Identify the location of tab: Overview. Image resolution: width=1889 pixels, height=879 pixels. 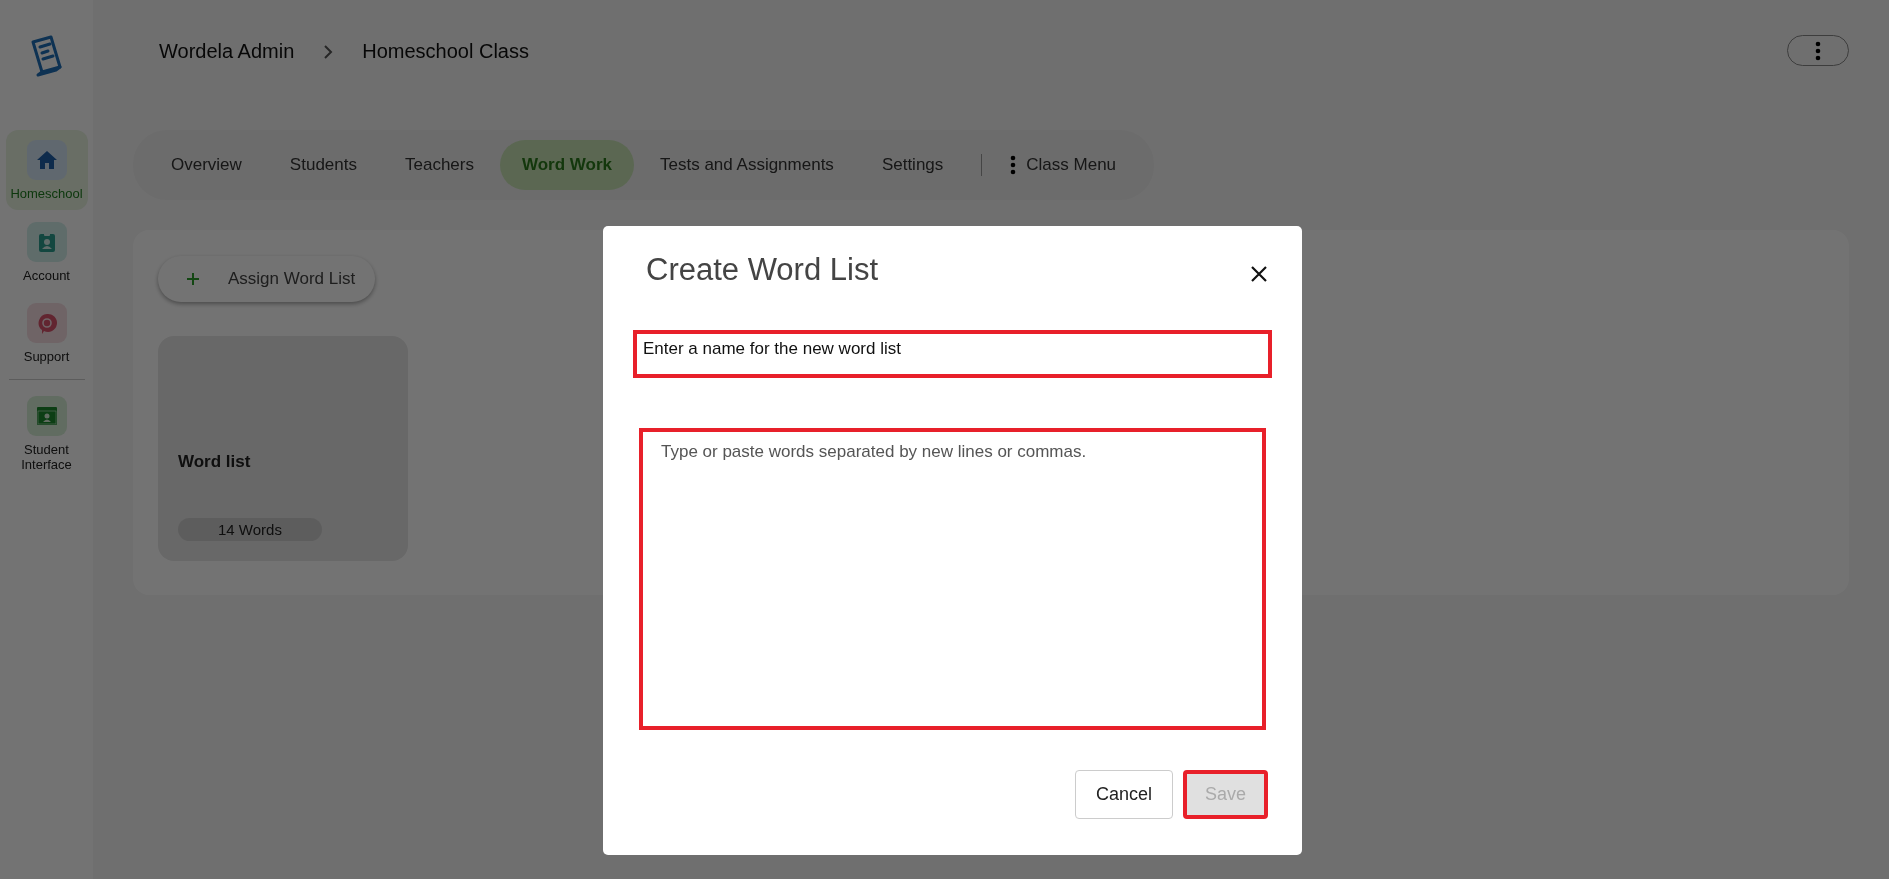
(206, 165).